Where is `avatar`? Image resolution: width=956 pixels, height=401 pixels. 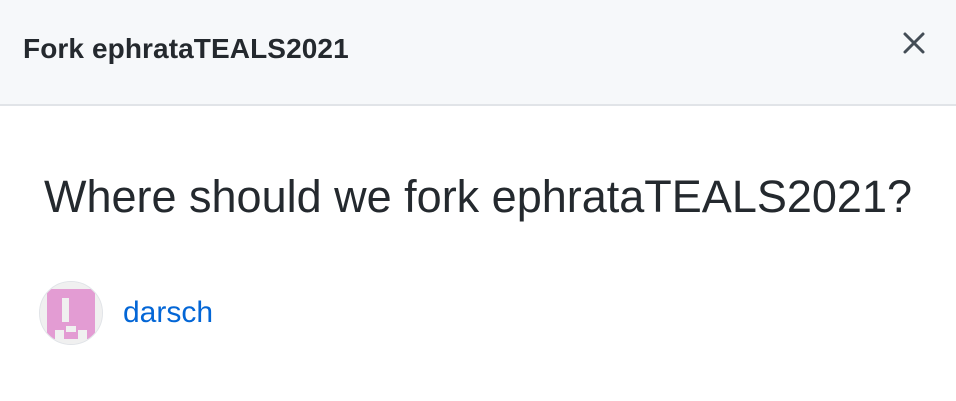
avatar is located at coordinates (71, 313).